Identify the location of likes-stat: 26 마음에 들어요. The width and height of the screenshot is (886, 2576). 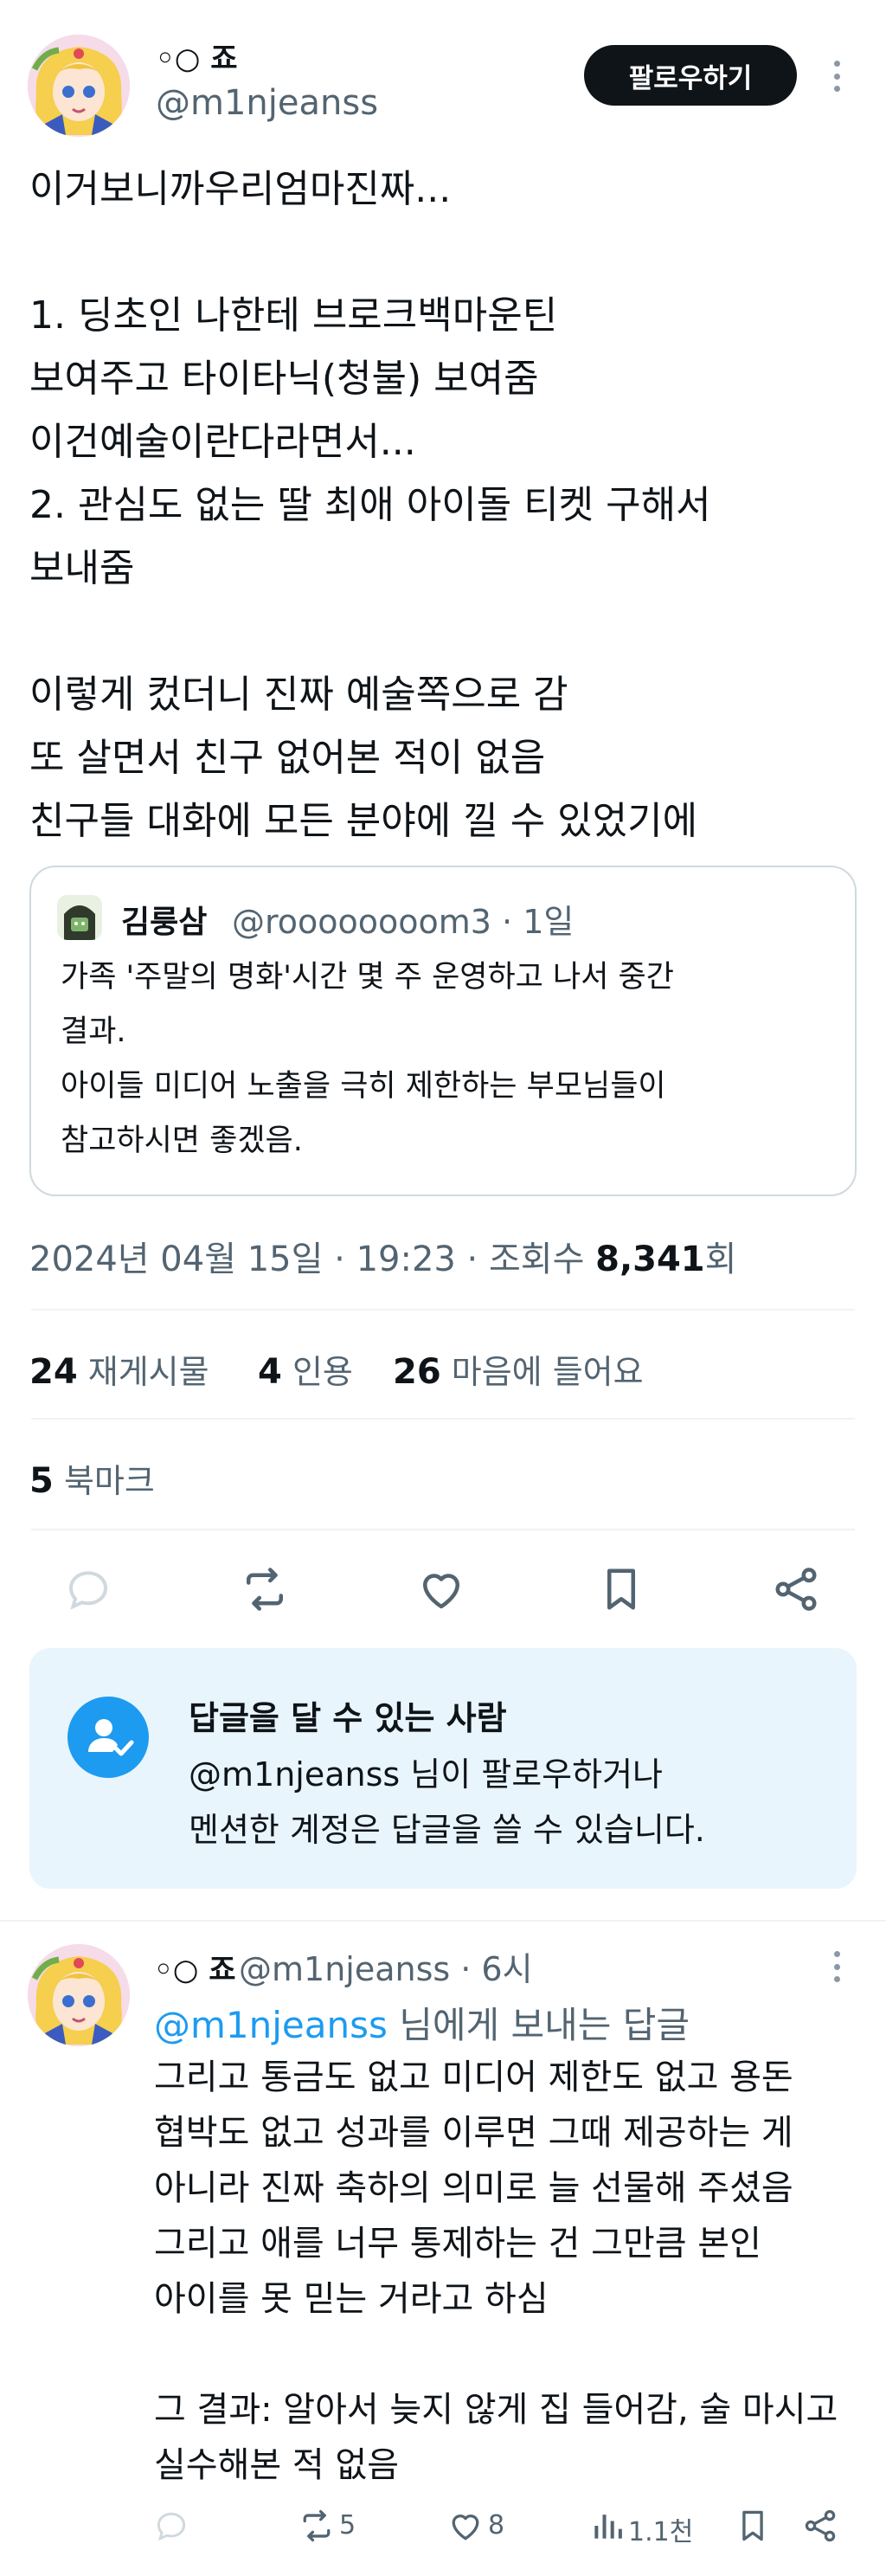
(518, 1369).